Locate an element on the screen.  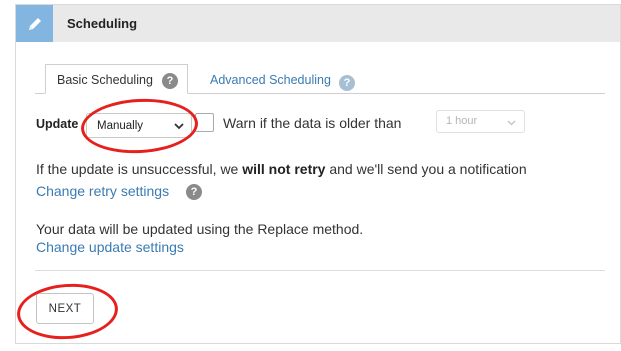
panel-title: Scheduling is located at coordinates (102, 23).